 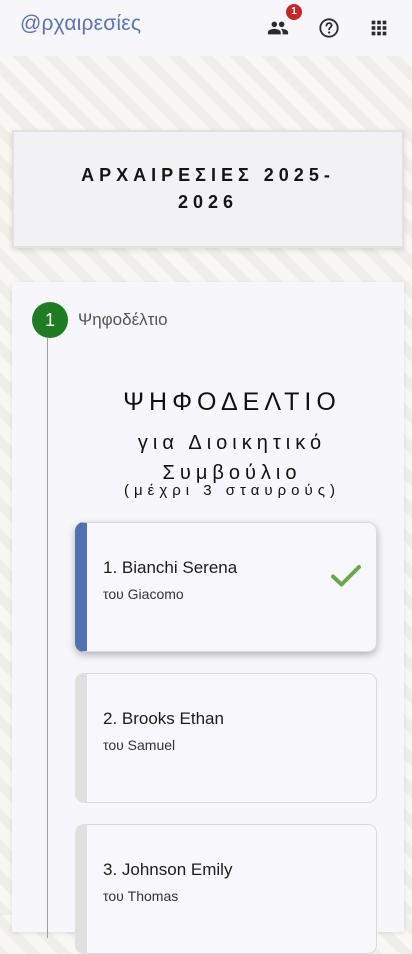 I want to click on ballot-title: ΨΗΦΟΔΕΛΤΙΟ, so click(x=232, y=402).